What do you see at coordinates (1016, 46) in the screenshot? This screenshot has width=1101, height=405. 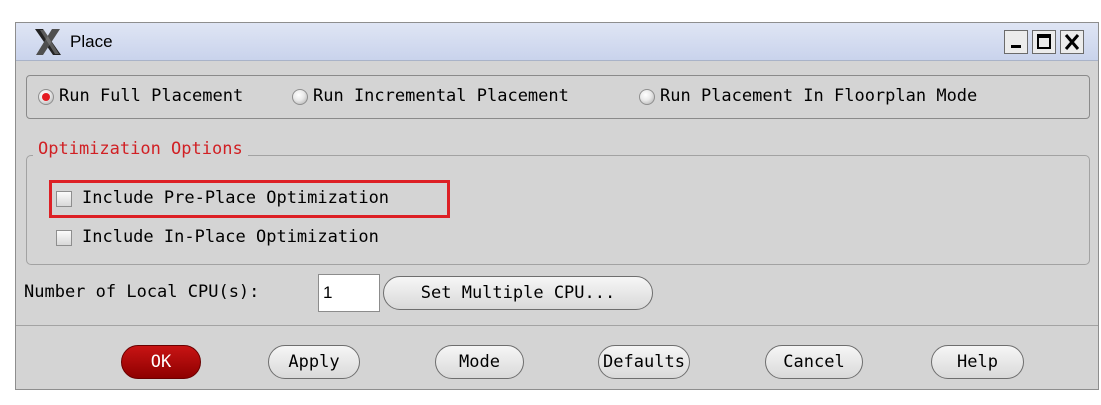 I see `minimize-icon` at bounding box center [1016, 46].